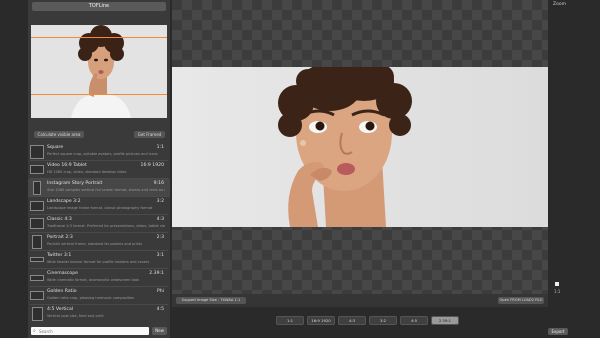 This screenshot has height=338, width=600. What do you see at coordinates (152, 165) in the screenshot?
I see `preset-ratio: 16:9 1920` at bounding box center [152, 165].